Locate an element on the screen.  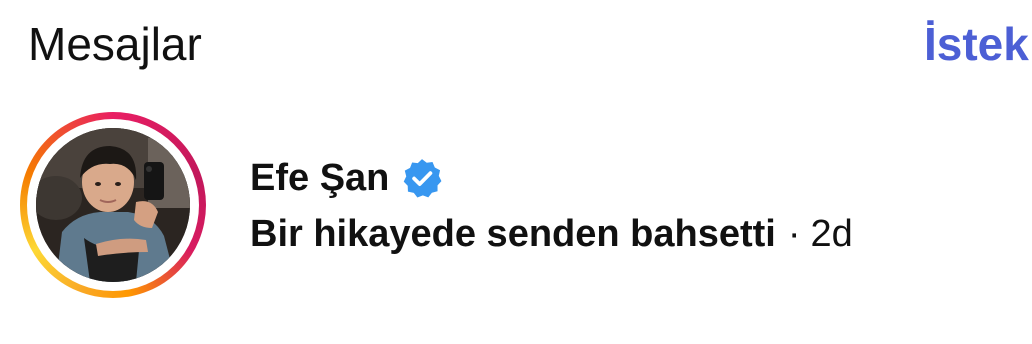
requests-link: İstek is located at coordinates (976, 44).